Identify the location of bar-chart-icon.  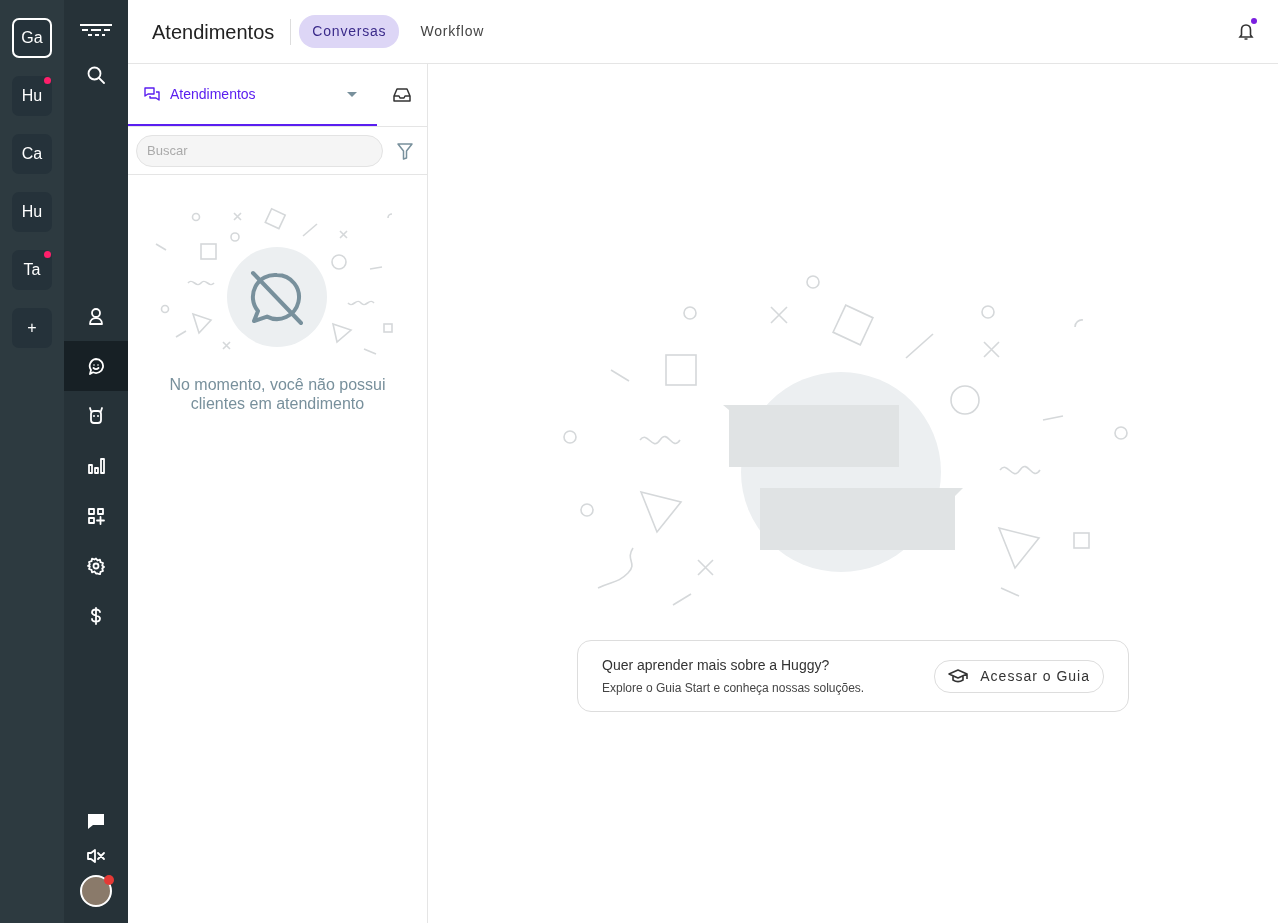
(96, 466).